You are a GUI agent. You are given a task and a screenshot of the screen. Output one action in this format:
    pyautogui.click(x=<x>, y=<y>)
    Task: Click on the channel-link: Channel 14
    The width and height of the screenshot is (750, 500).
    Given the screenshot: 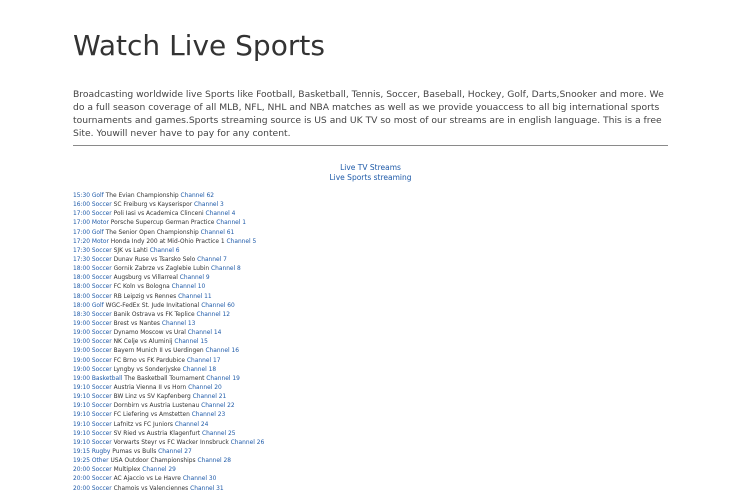 What is the action you would take?
    pyautogui.click(x=205, y=333)
    